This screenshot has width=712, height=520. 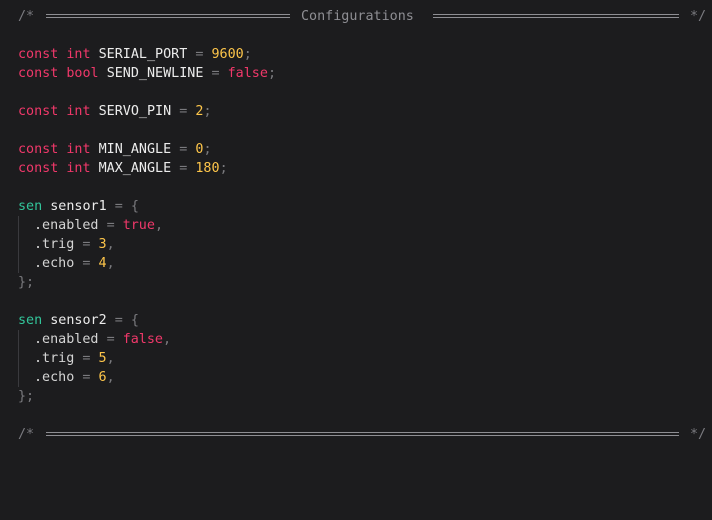 I want to click on code-line-sensor2-trig: .trig = 5,, so click(x=356, y=358).